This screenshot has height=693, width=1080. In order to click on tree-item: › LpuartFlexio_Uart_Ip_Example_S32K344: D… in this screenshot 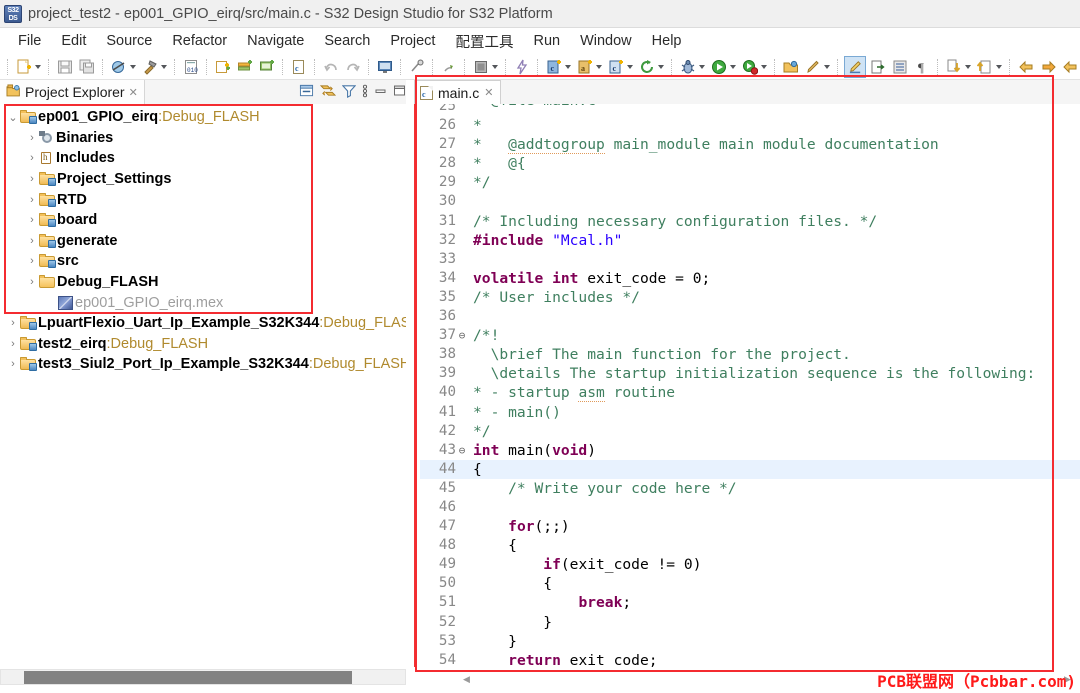, I will do `click(206, 323)`.